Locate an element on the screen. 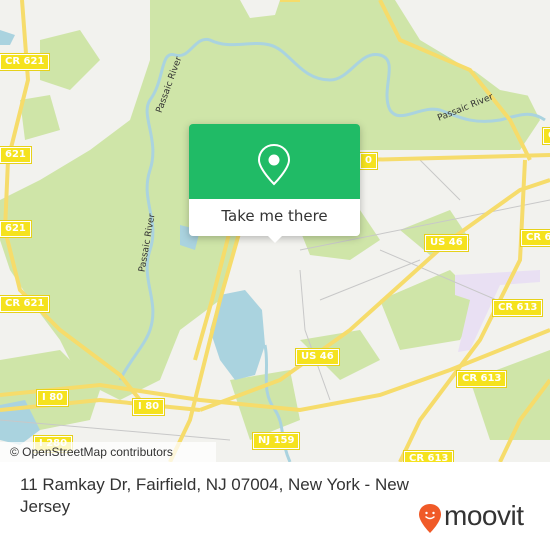 This screenshot has height=550, width=550. location-popup: Take me there is located at coordinates (274, 183).